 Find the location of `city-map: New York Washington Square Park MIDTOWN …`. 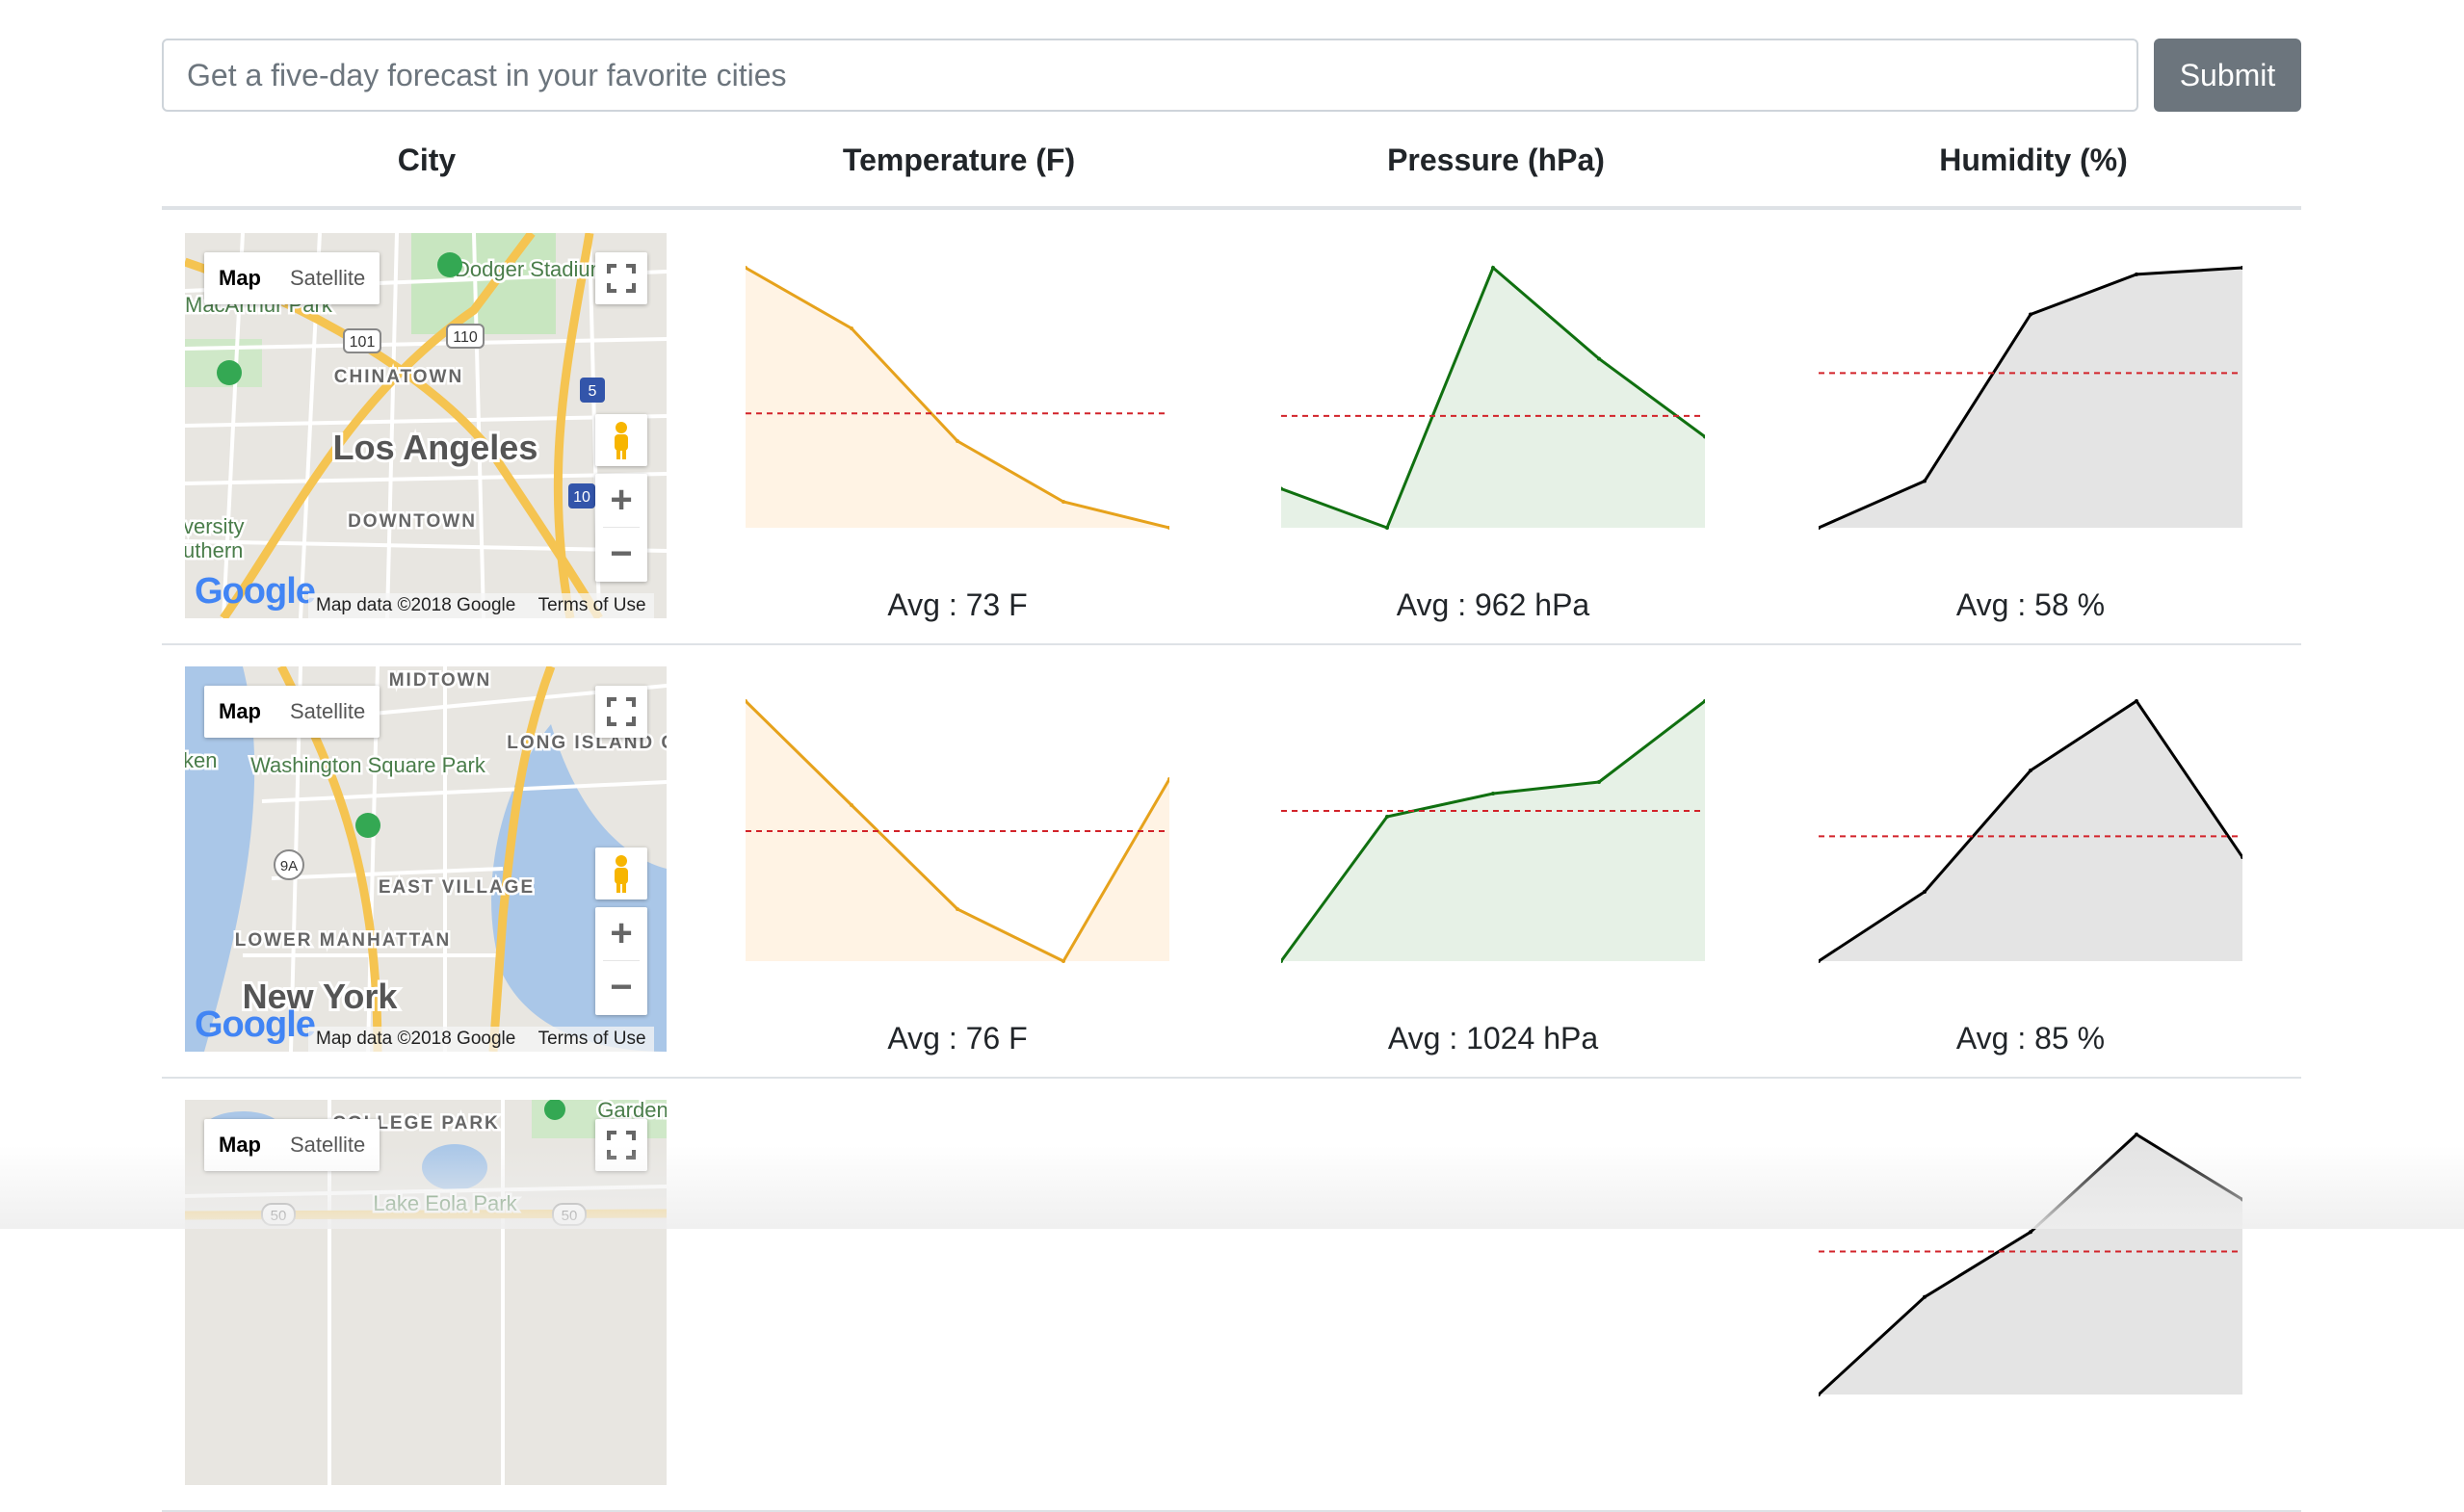

city-map: New York Washington Square Park MIDTOWN … is located at coordinates (426, 859).